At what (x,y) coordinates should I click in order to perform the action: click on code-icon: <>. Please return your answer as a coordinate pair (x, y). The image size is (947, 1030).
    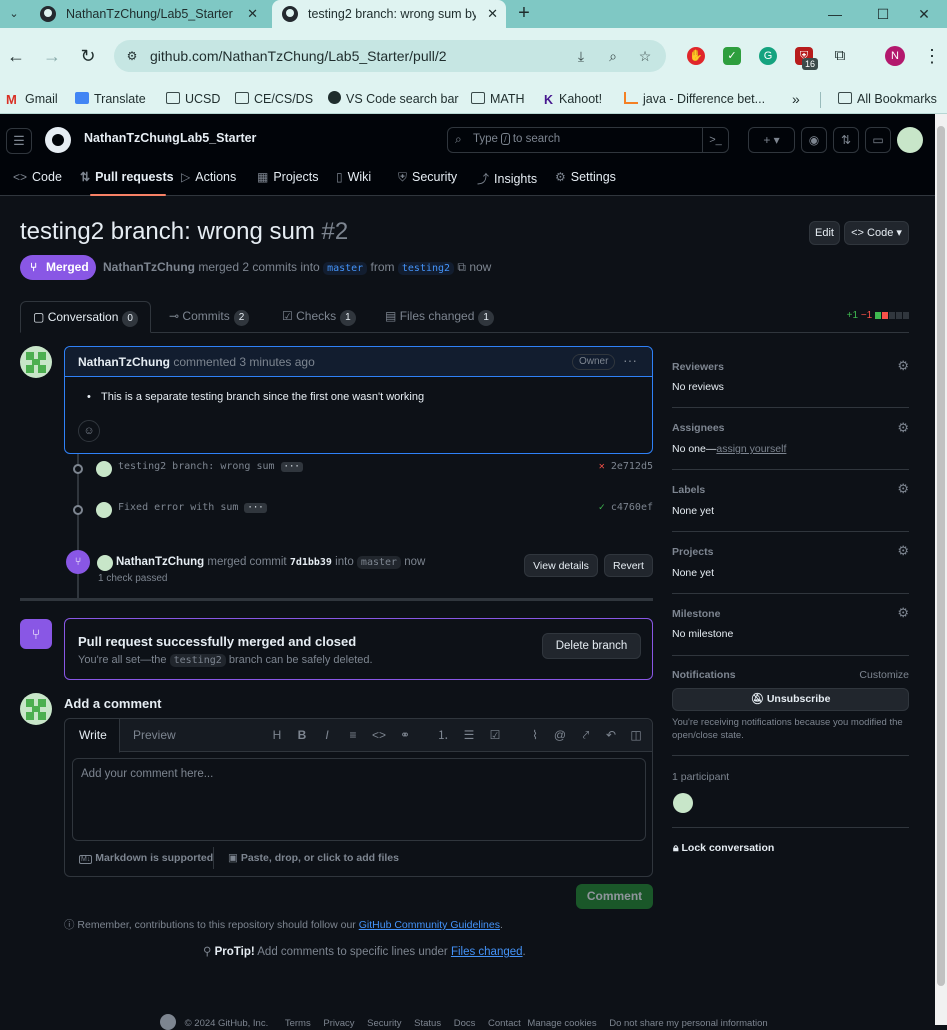
    Looking at the image, I should click on (379, 735).